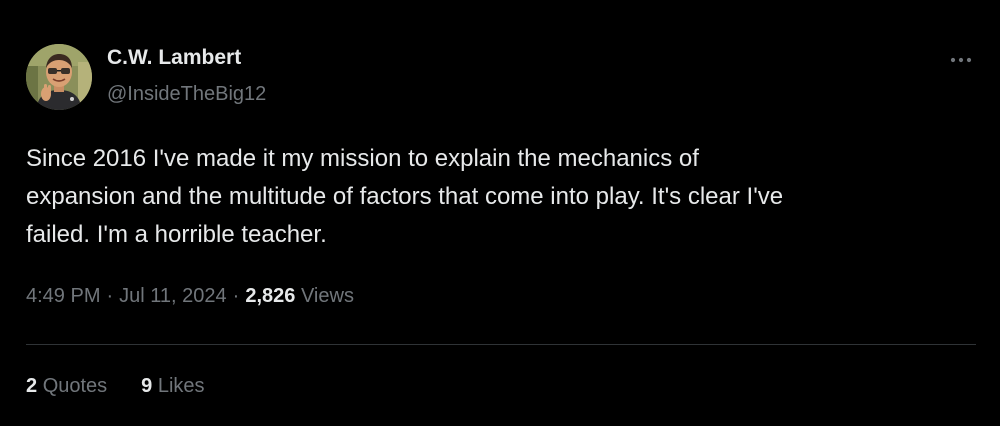  What do you see at coordinates (147, 386) in the screenshot?
I see `likes-count: 9` at bounding box center [147, 386].